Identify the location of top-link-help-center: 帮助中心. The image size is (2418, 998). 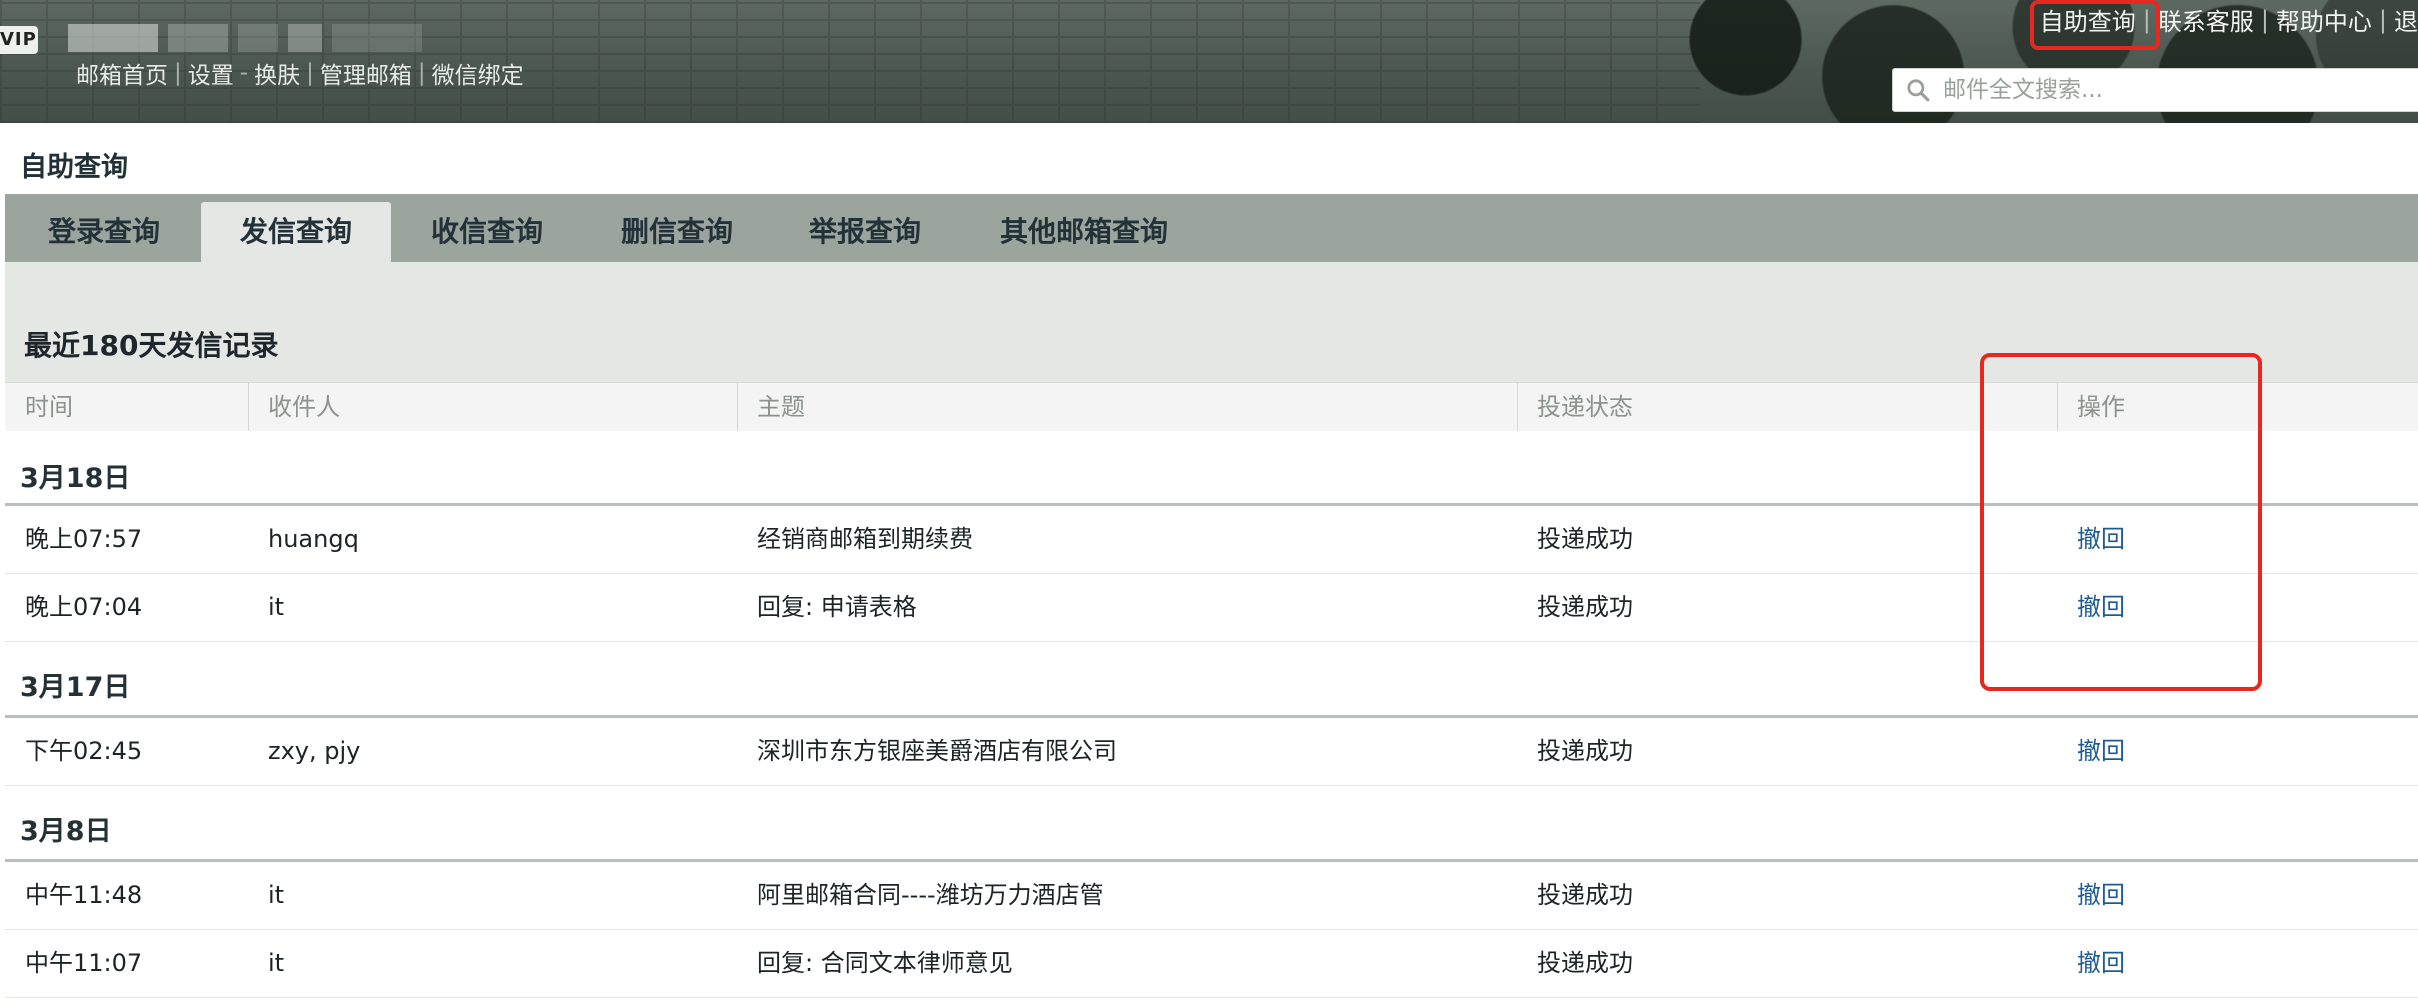
(2324, 19).